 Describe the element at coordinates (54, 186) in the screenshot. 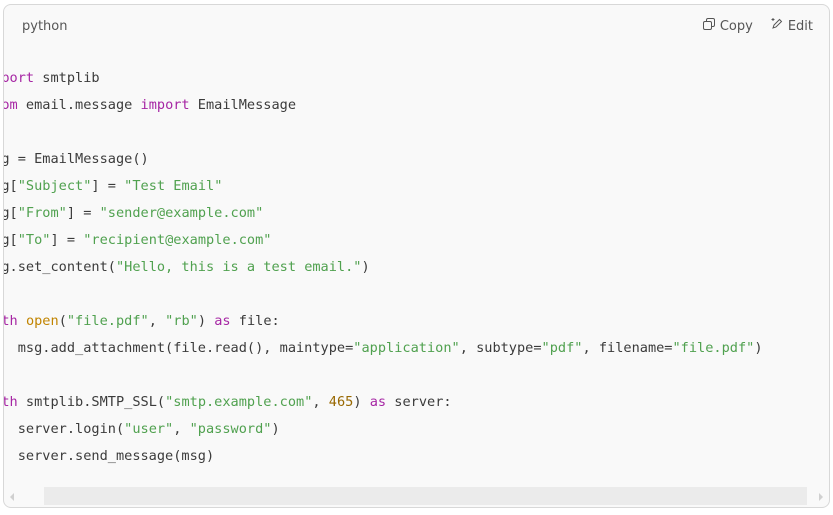

I see `code-token: "Subject"` at that location.